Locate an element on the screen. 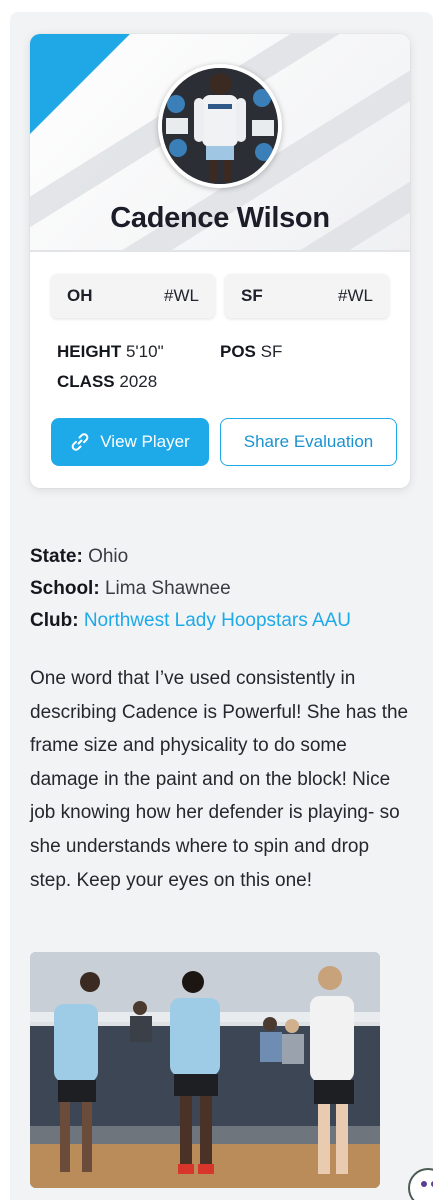 This screenshot has height=1200, width=433. stat-value: 5'10" is located at coordinates (144, 351).